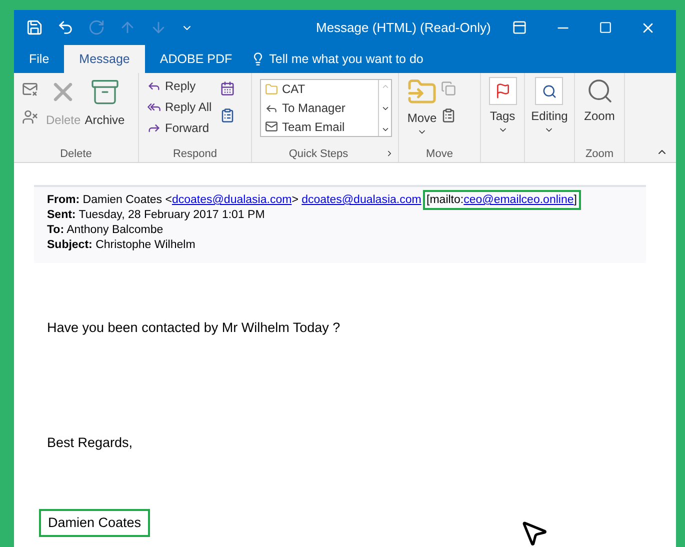 The width and height of the screenshot is (685, 547). Describe the element at coordinates (600, 91) in the screenshot. I see `magnifier-icon` at that location.